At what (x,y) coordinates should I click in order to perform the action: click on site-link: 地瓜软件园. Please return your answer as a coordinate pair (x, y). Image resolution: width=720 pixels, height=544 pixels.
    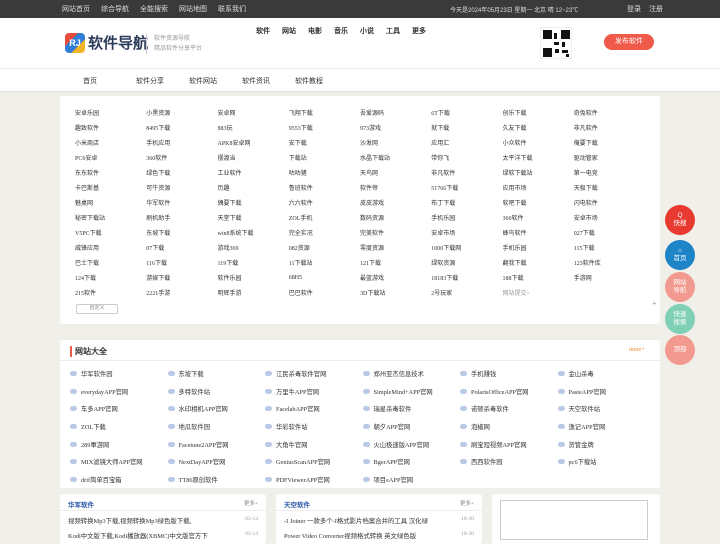
    Looking at the image, I should click on (216, 426).